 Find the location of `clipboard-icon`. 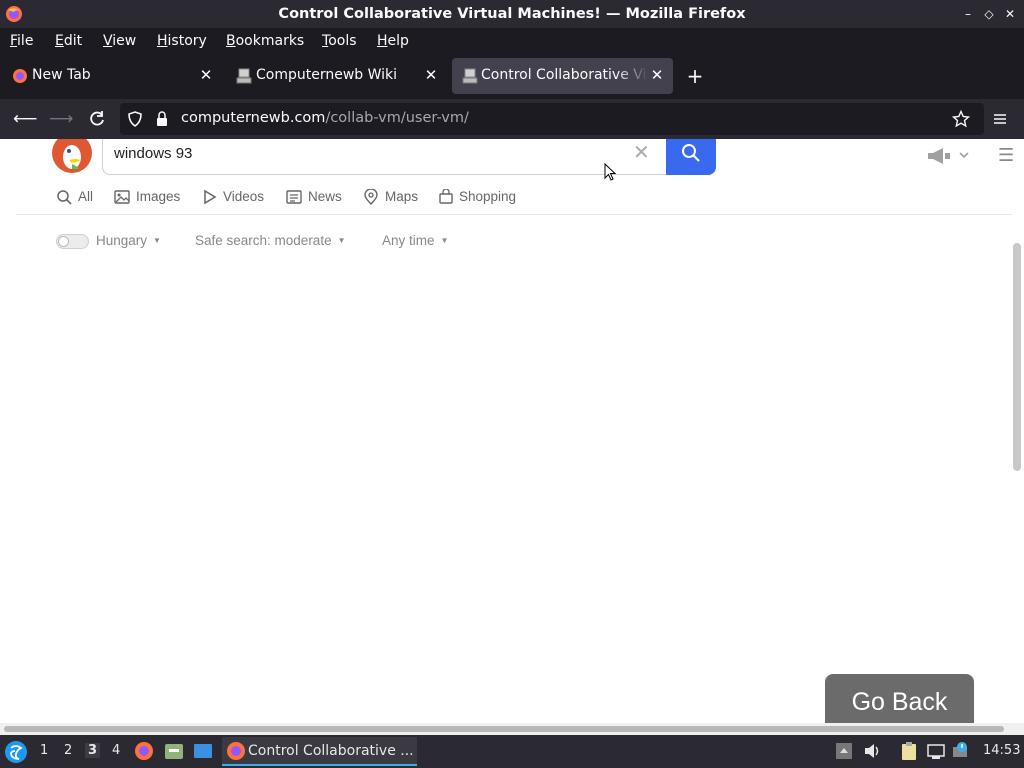

clipboard-icon is located at coordinates (909, 751).